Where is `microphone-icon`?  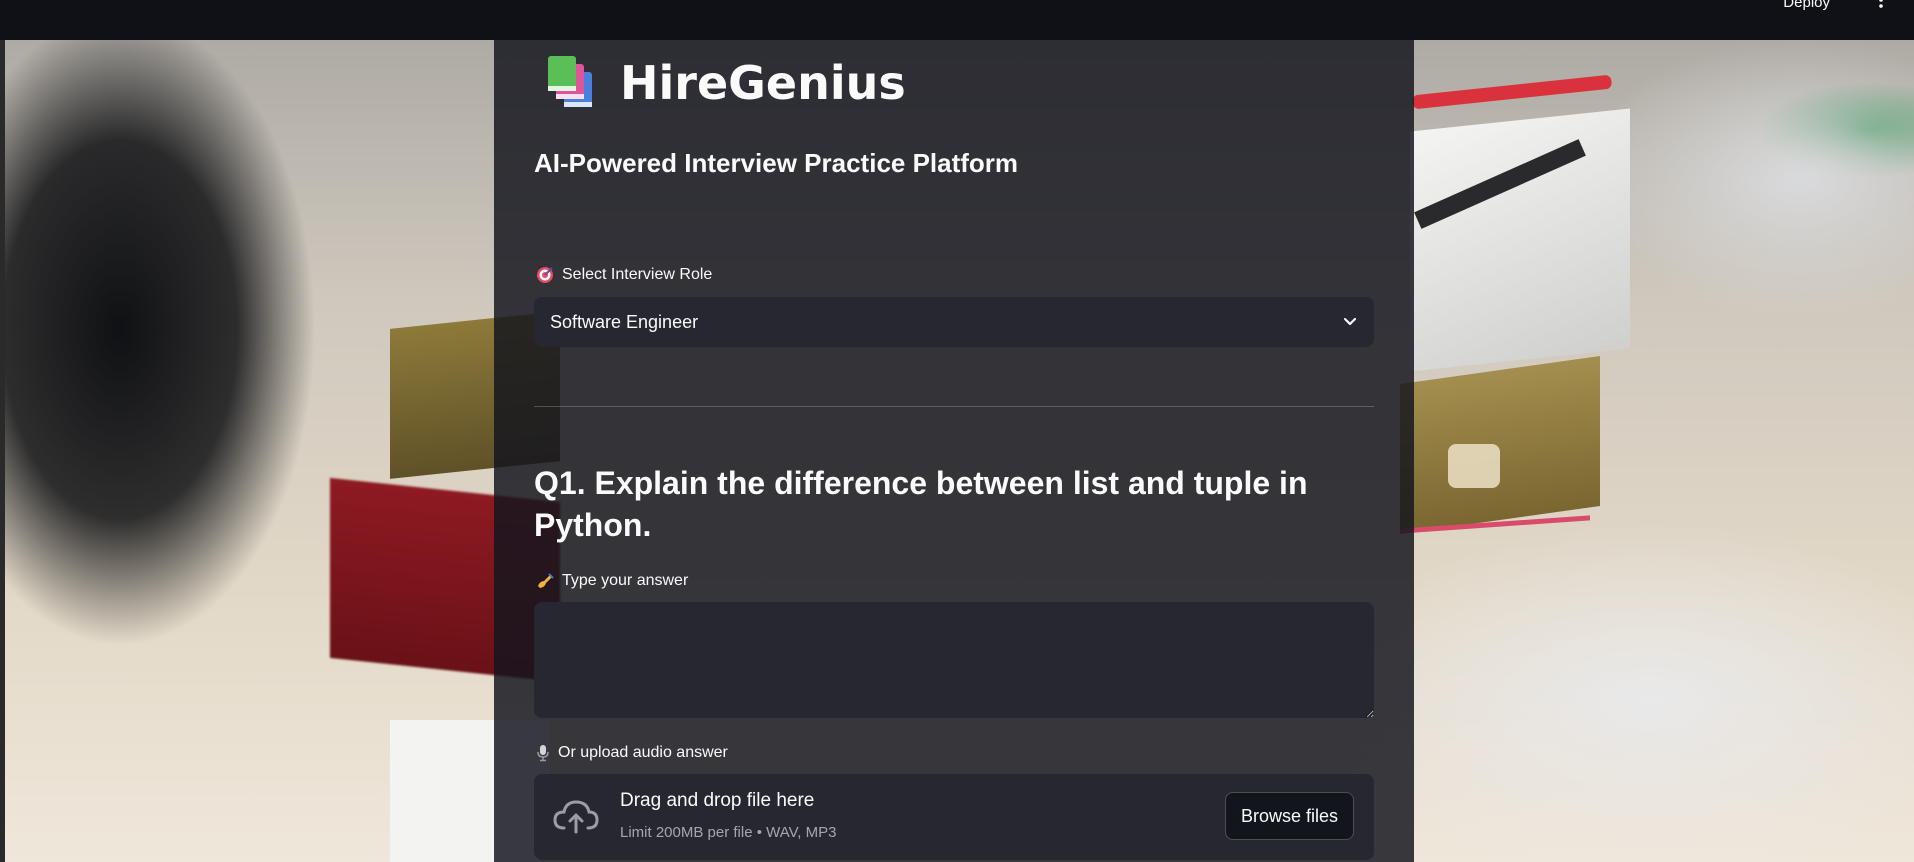
microphone-icon is located at coordinates (543, 753).